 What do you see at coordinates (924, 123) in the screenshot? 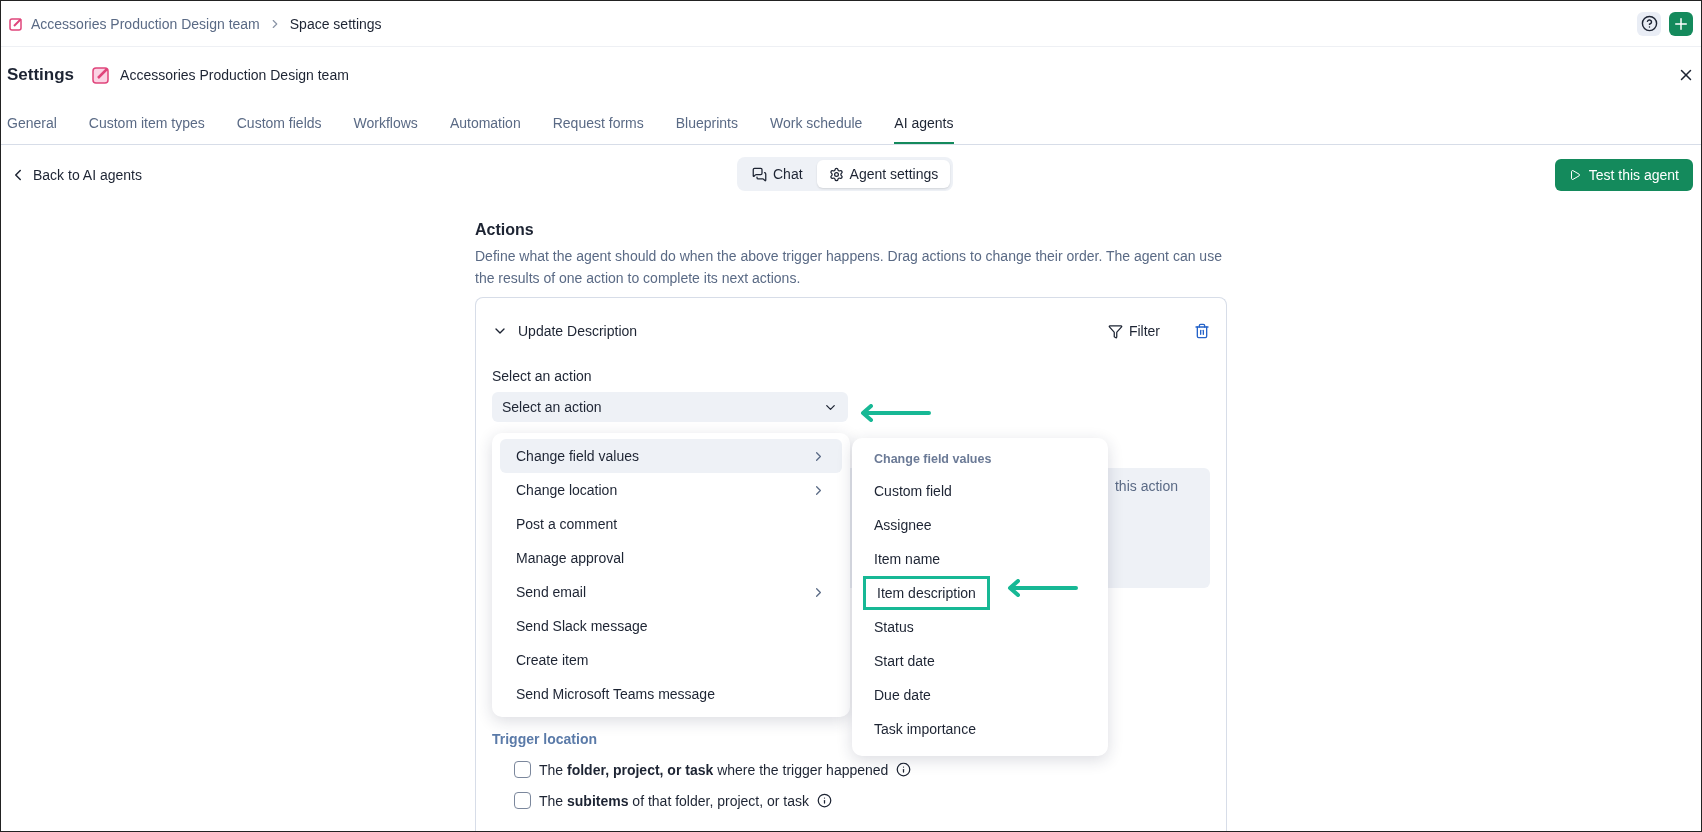
I see `settings-tab: AI agents` at bounding box center [924, 123].